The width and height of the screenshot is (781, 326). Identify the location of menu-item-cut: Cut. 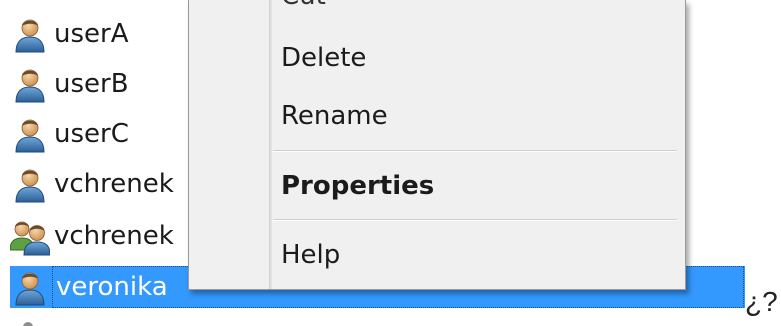
(303, 8).